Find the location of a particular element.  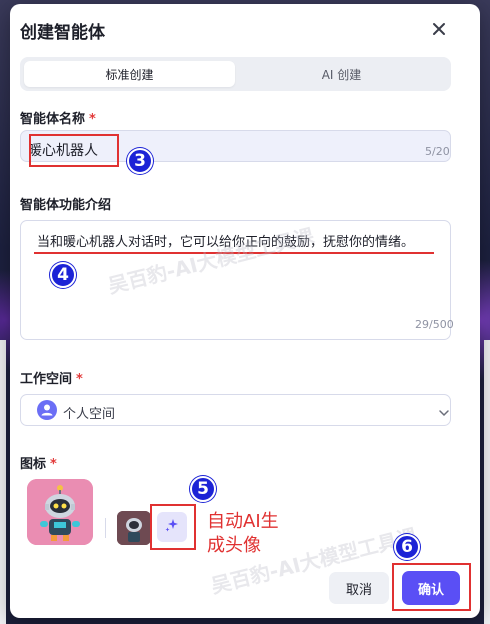

agent-description-label: 智能体功能介绍 is located at coordinates (66, 205).